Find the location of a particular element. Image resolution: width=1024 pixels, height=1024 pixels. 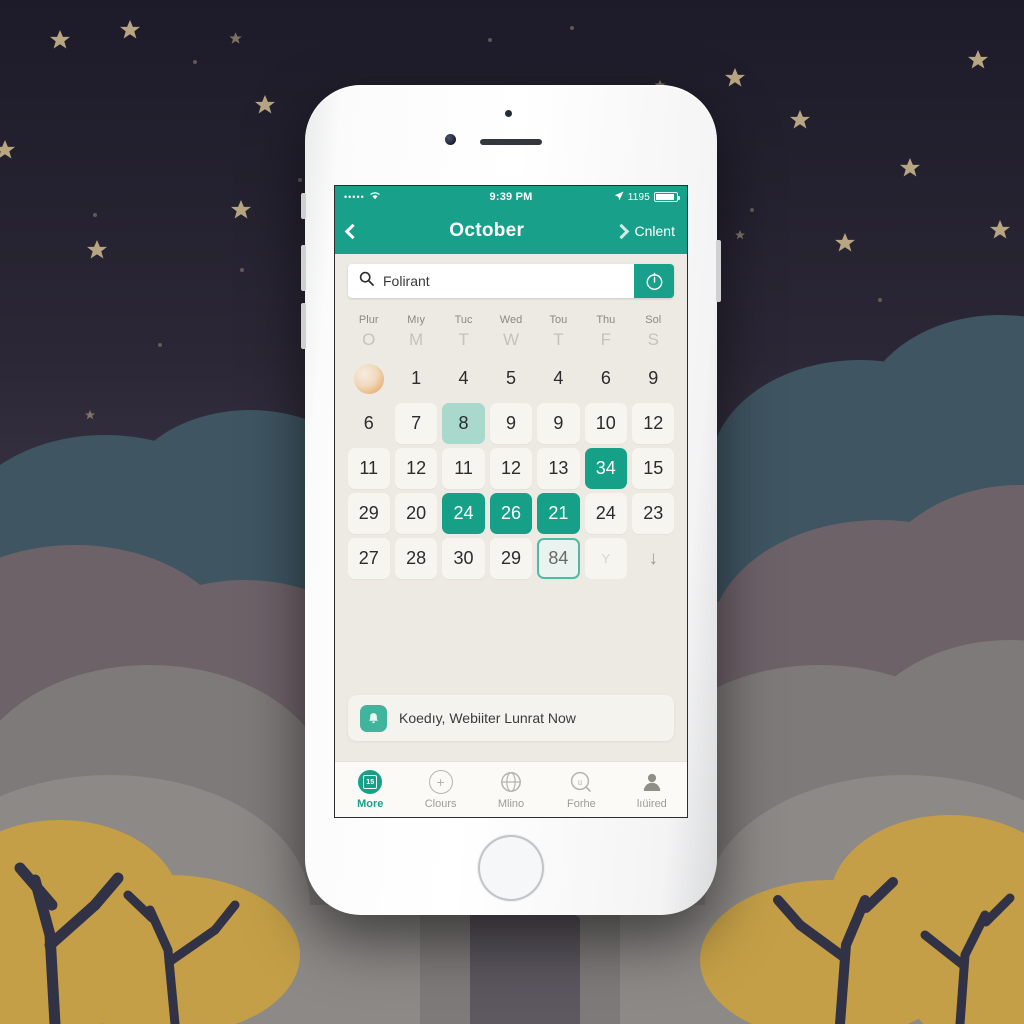

nav-right-action: Cnlent is located at coordinates (644, 231).